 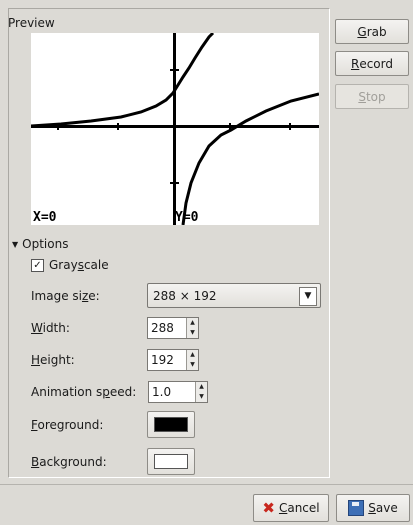 What do you see at coordinates (372, 31) in the screenshot?
I see `grab-button: Grab` at bounding box center [372, 31].